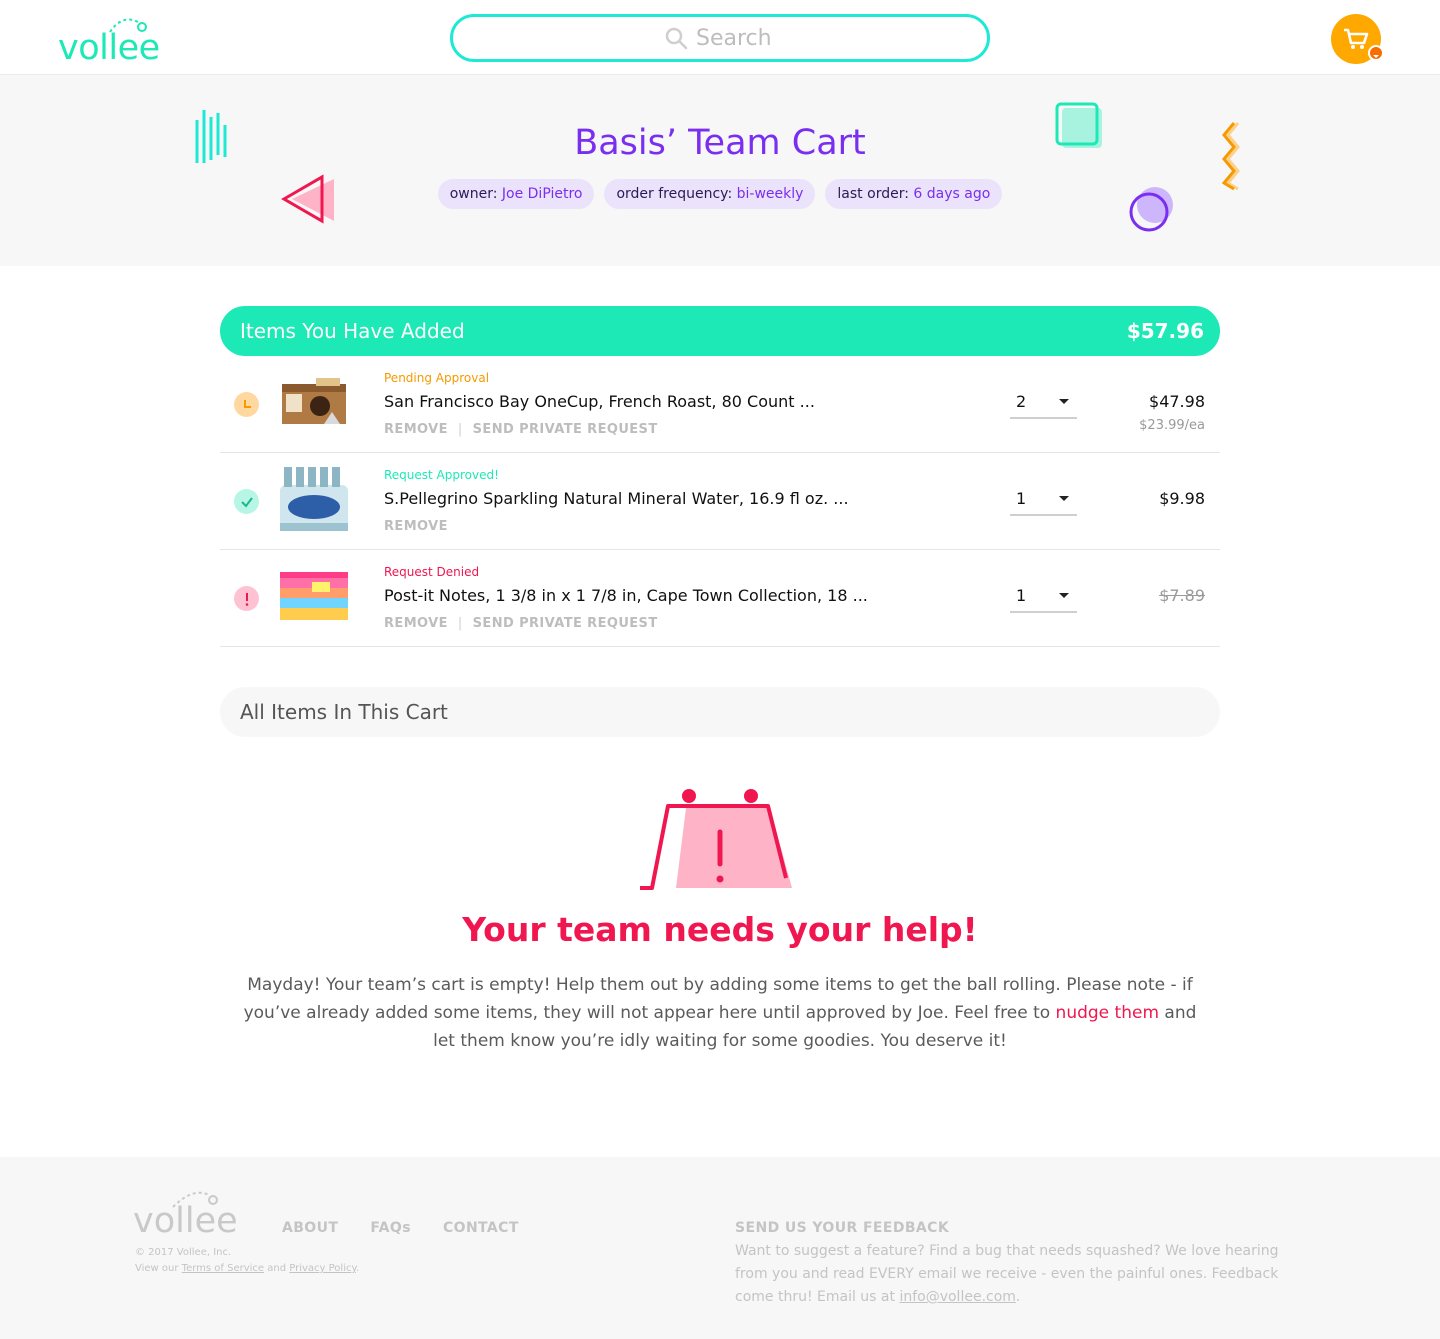 The width and height of the screenshot is (1440, 1339). Describe the element at coordinates (437, 378) in the screenshot. I see `item-status-pending: Pending Approval` at that location.